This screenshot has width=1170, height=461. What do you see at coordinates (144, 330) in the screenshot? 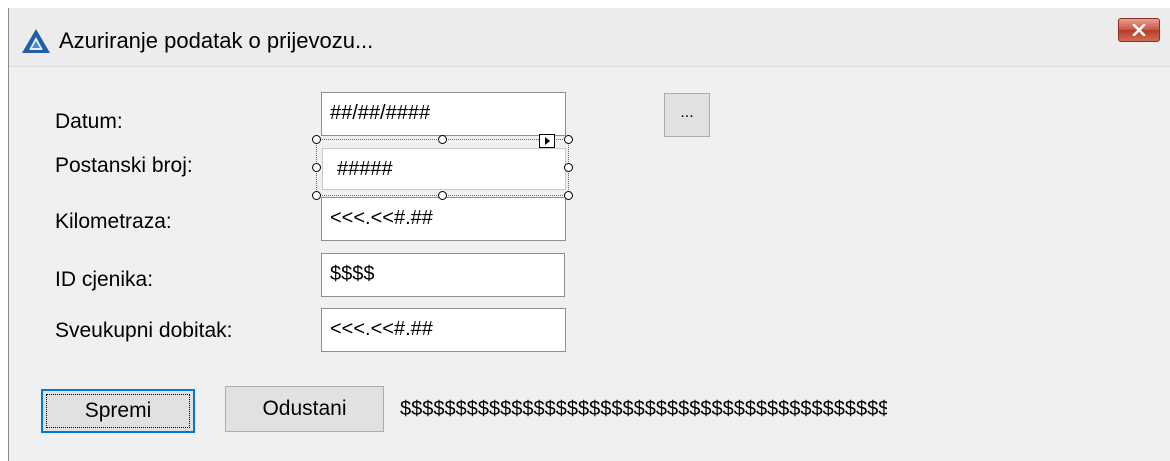
I see `sveukupni-dobitak-label: Sveukupni dobitak:` at bounding box center [144, 330].